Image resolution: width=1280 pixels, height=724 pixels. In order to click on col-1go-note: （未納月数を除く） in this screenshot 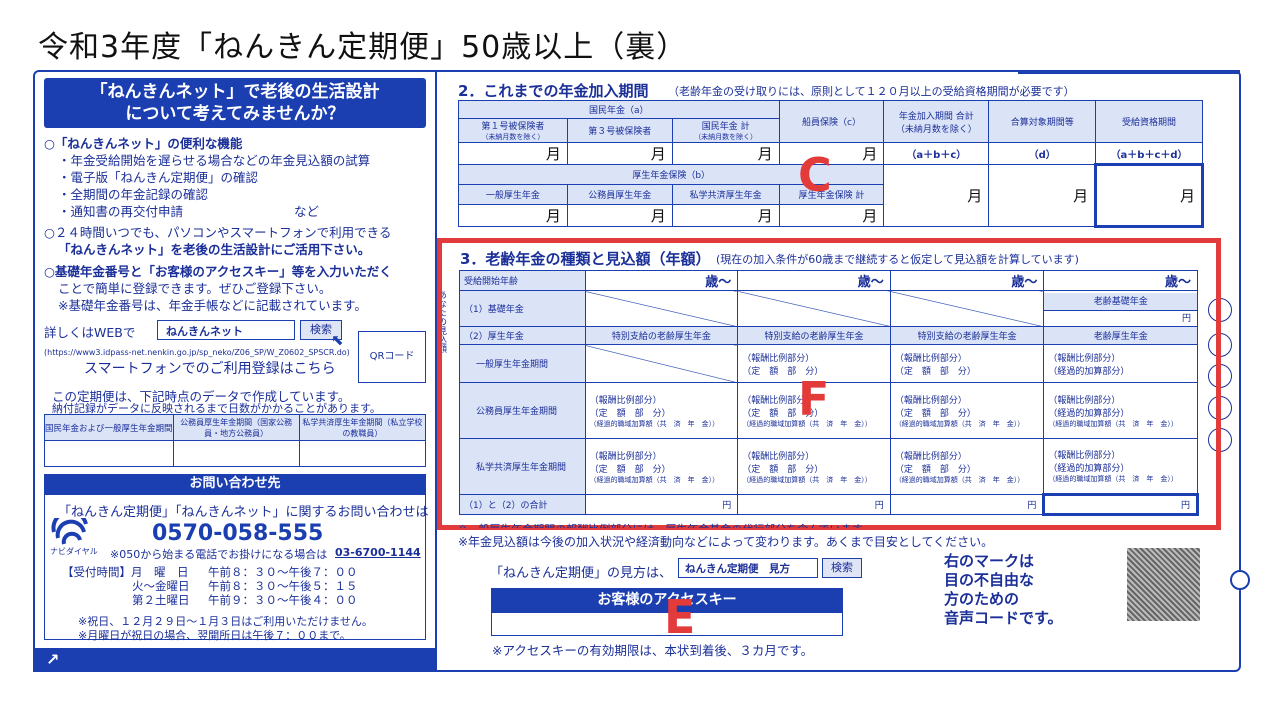, I will do `click(513, 137)`.